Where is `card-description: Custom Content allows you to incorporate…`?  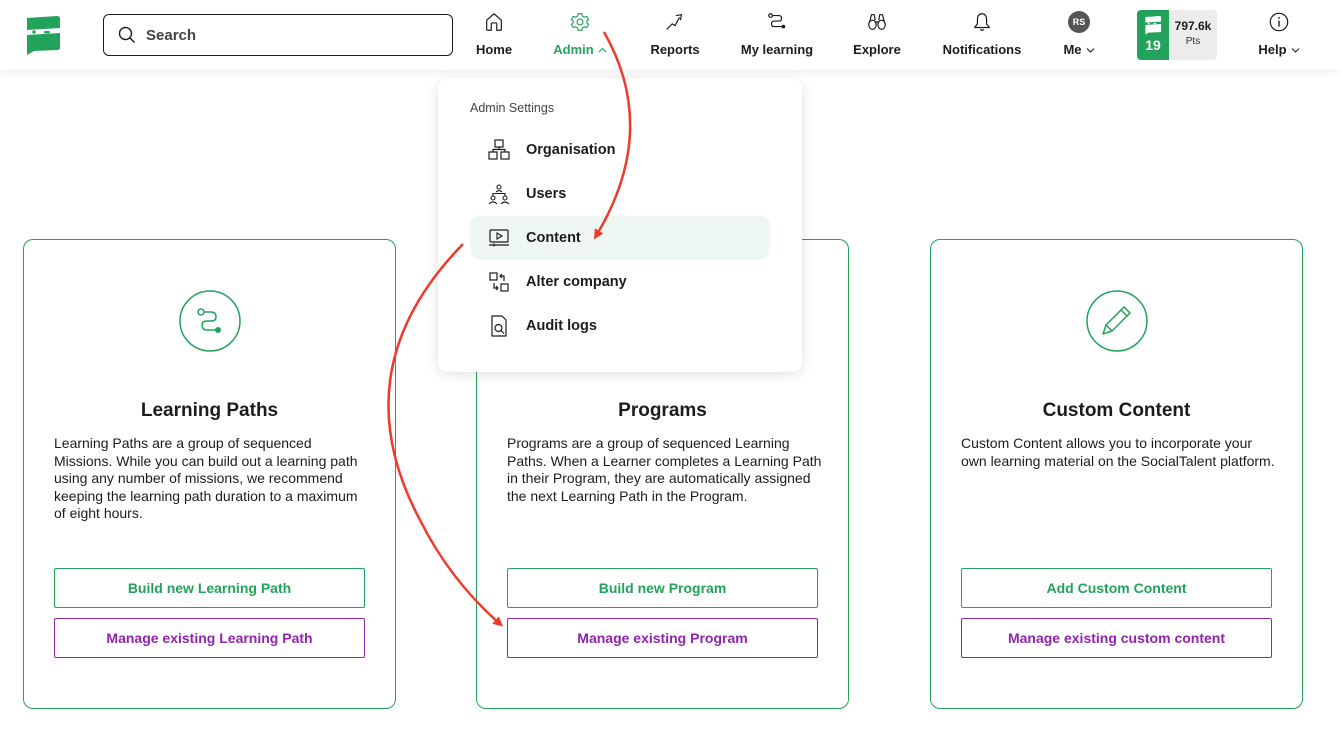
card-description: Custom Content allows you to incorporate… is located at coordinates (1118, 452).